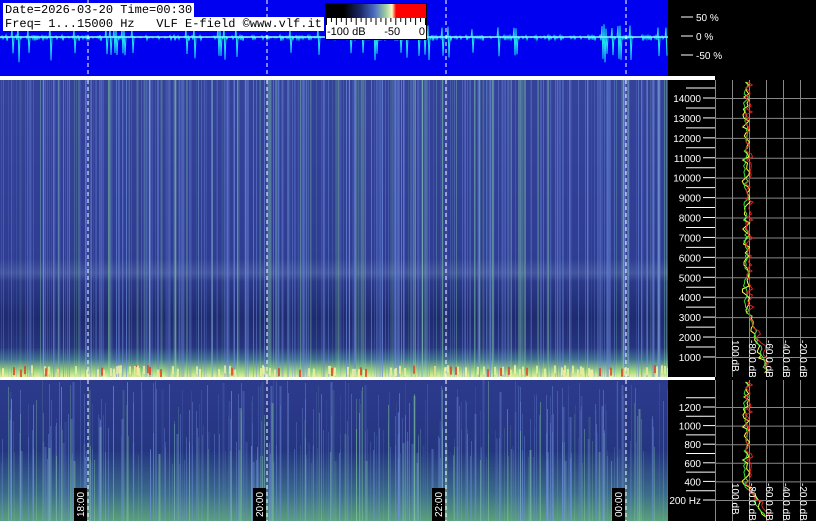 This screenshot has height=521, width=816. I want to click on time-label: 00:00, so click(618, 504).